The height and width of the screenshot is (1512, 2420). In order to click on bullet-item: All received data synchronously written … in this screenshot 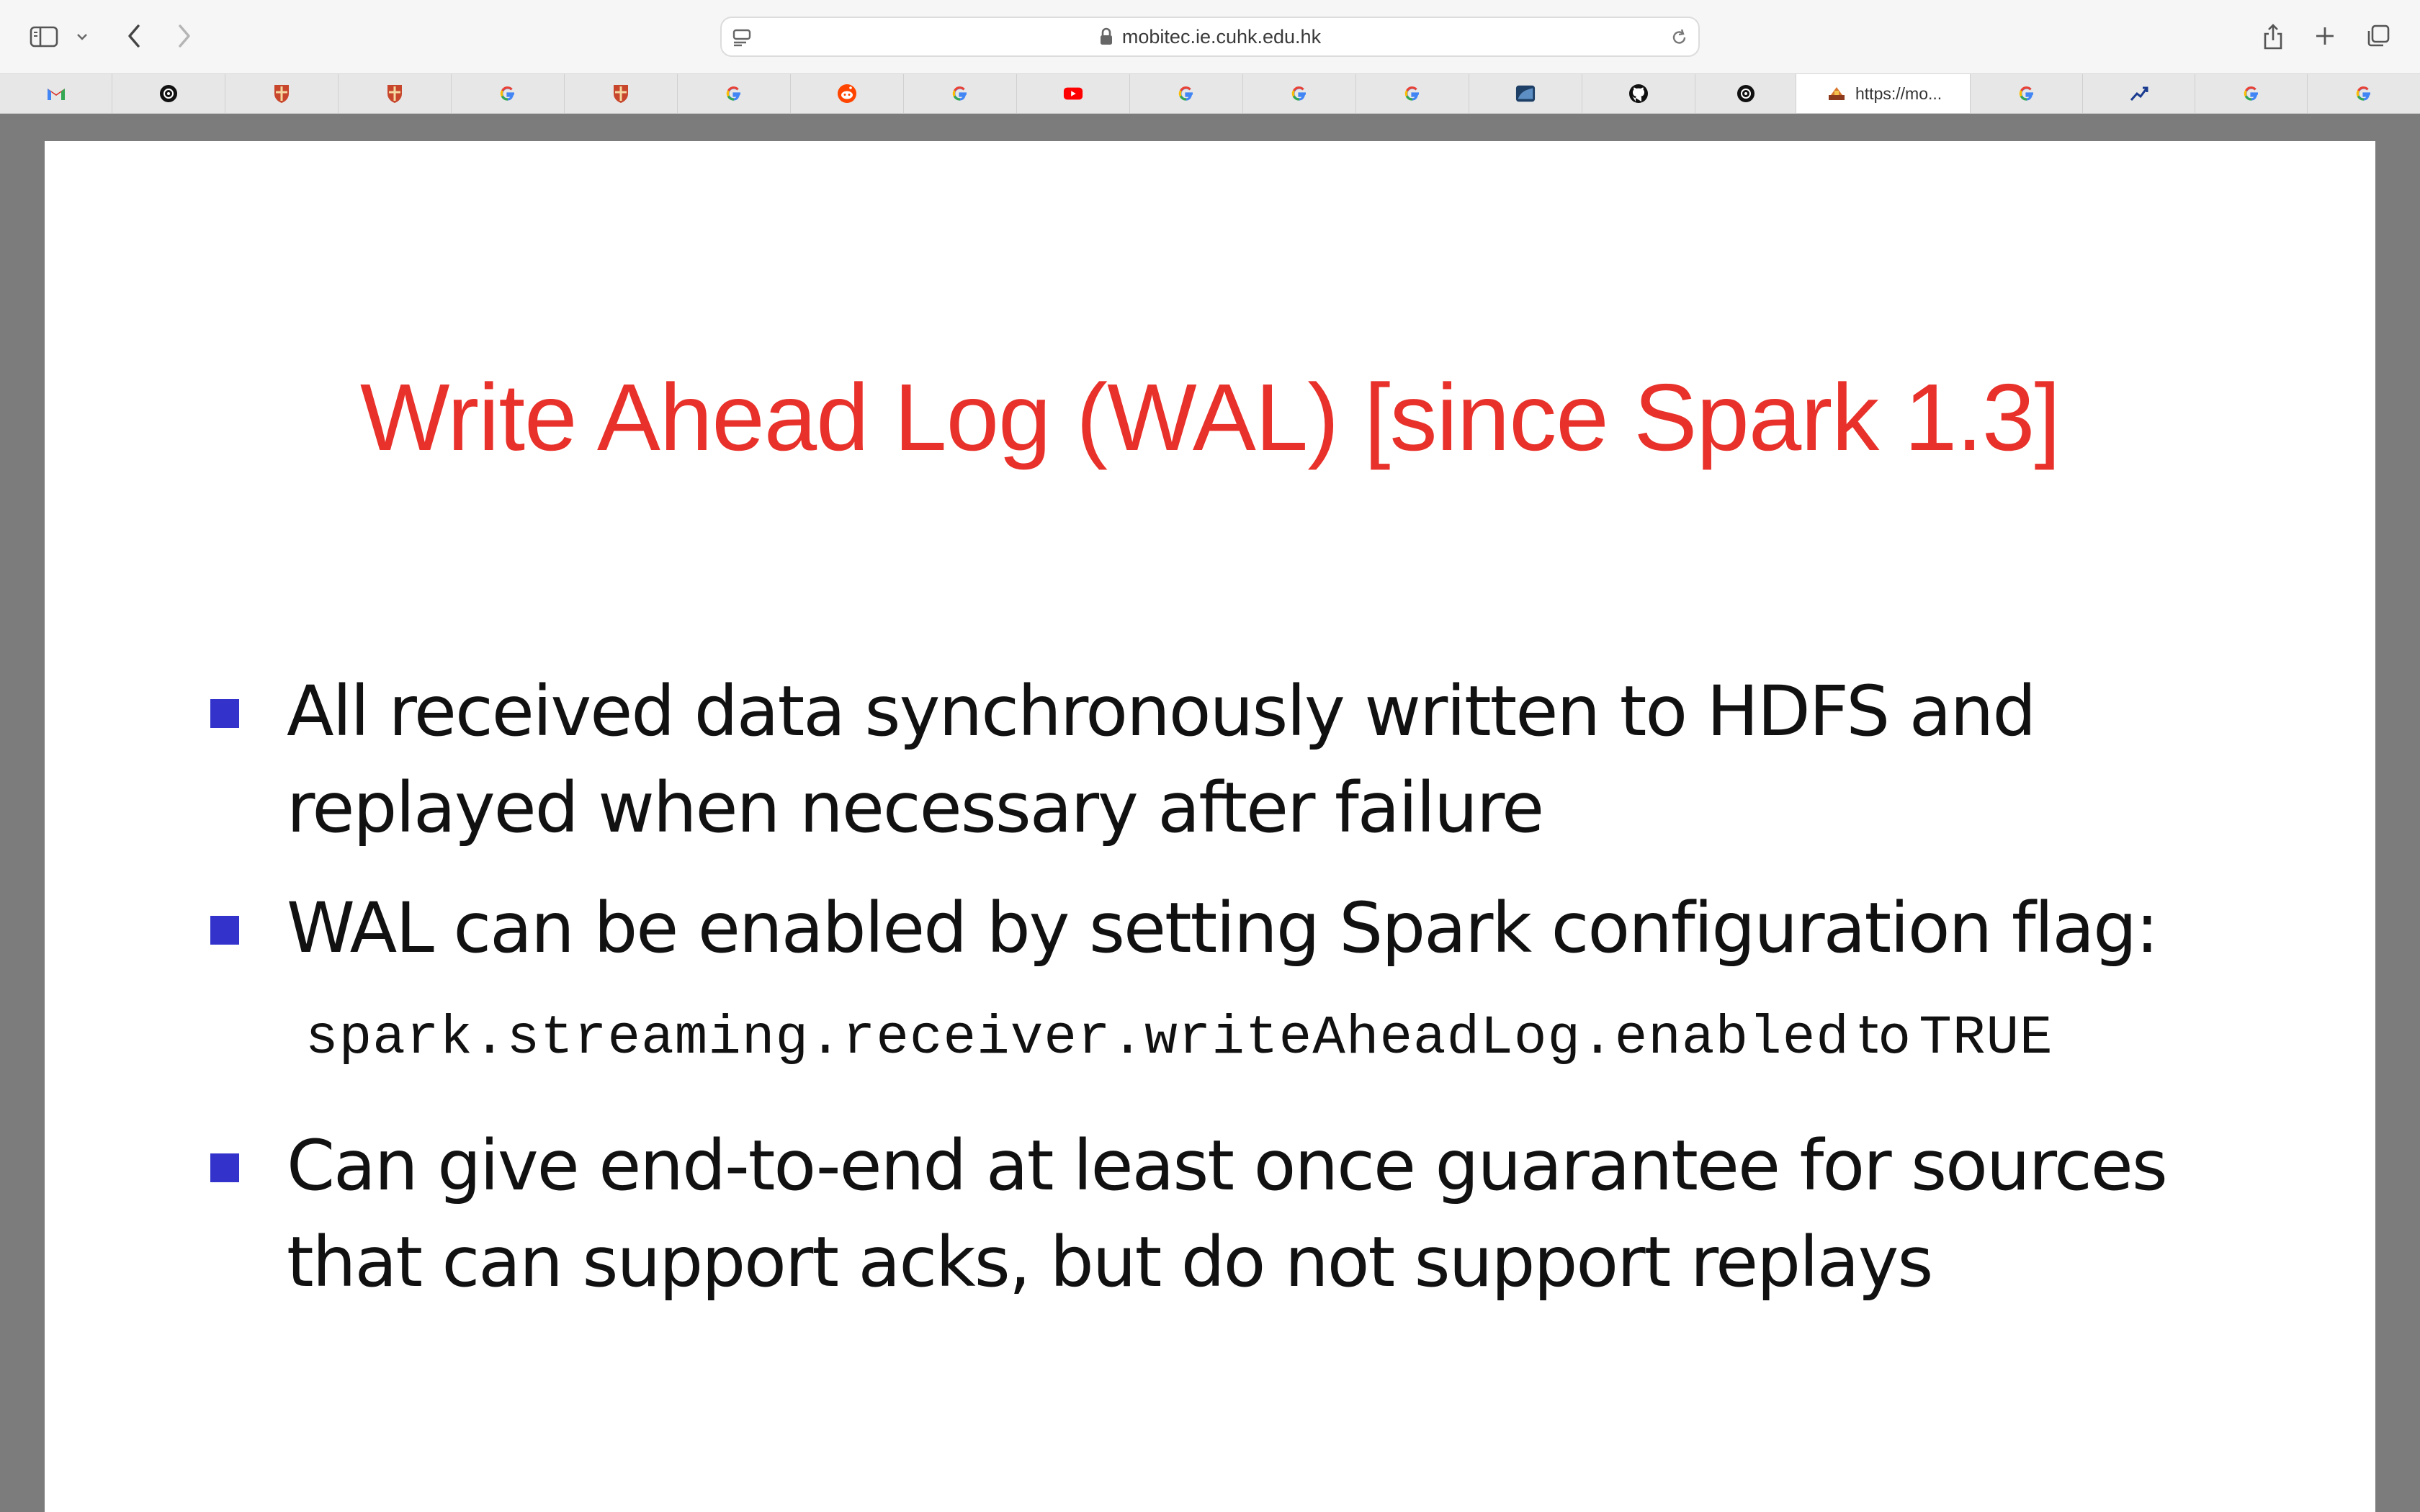, I will do `click(1233, 759)`.